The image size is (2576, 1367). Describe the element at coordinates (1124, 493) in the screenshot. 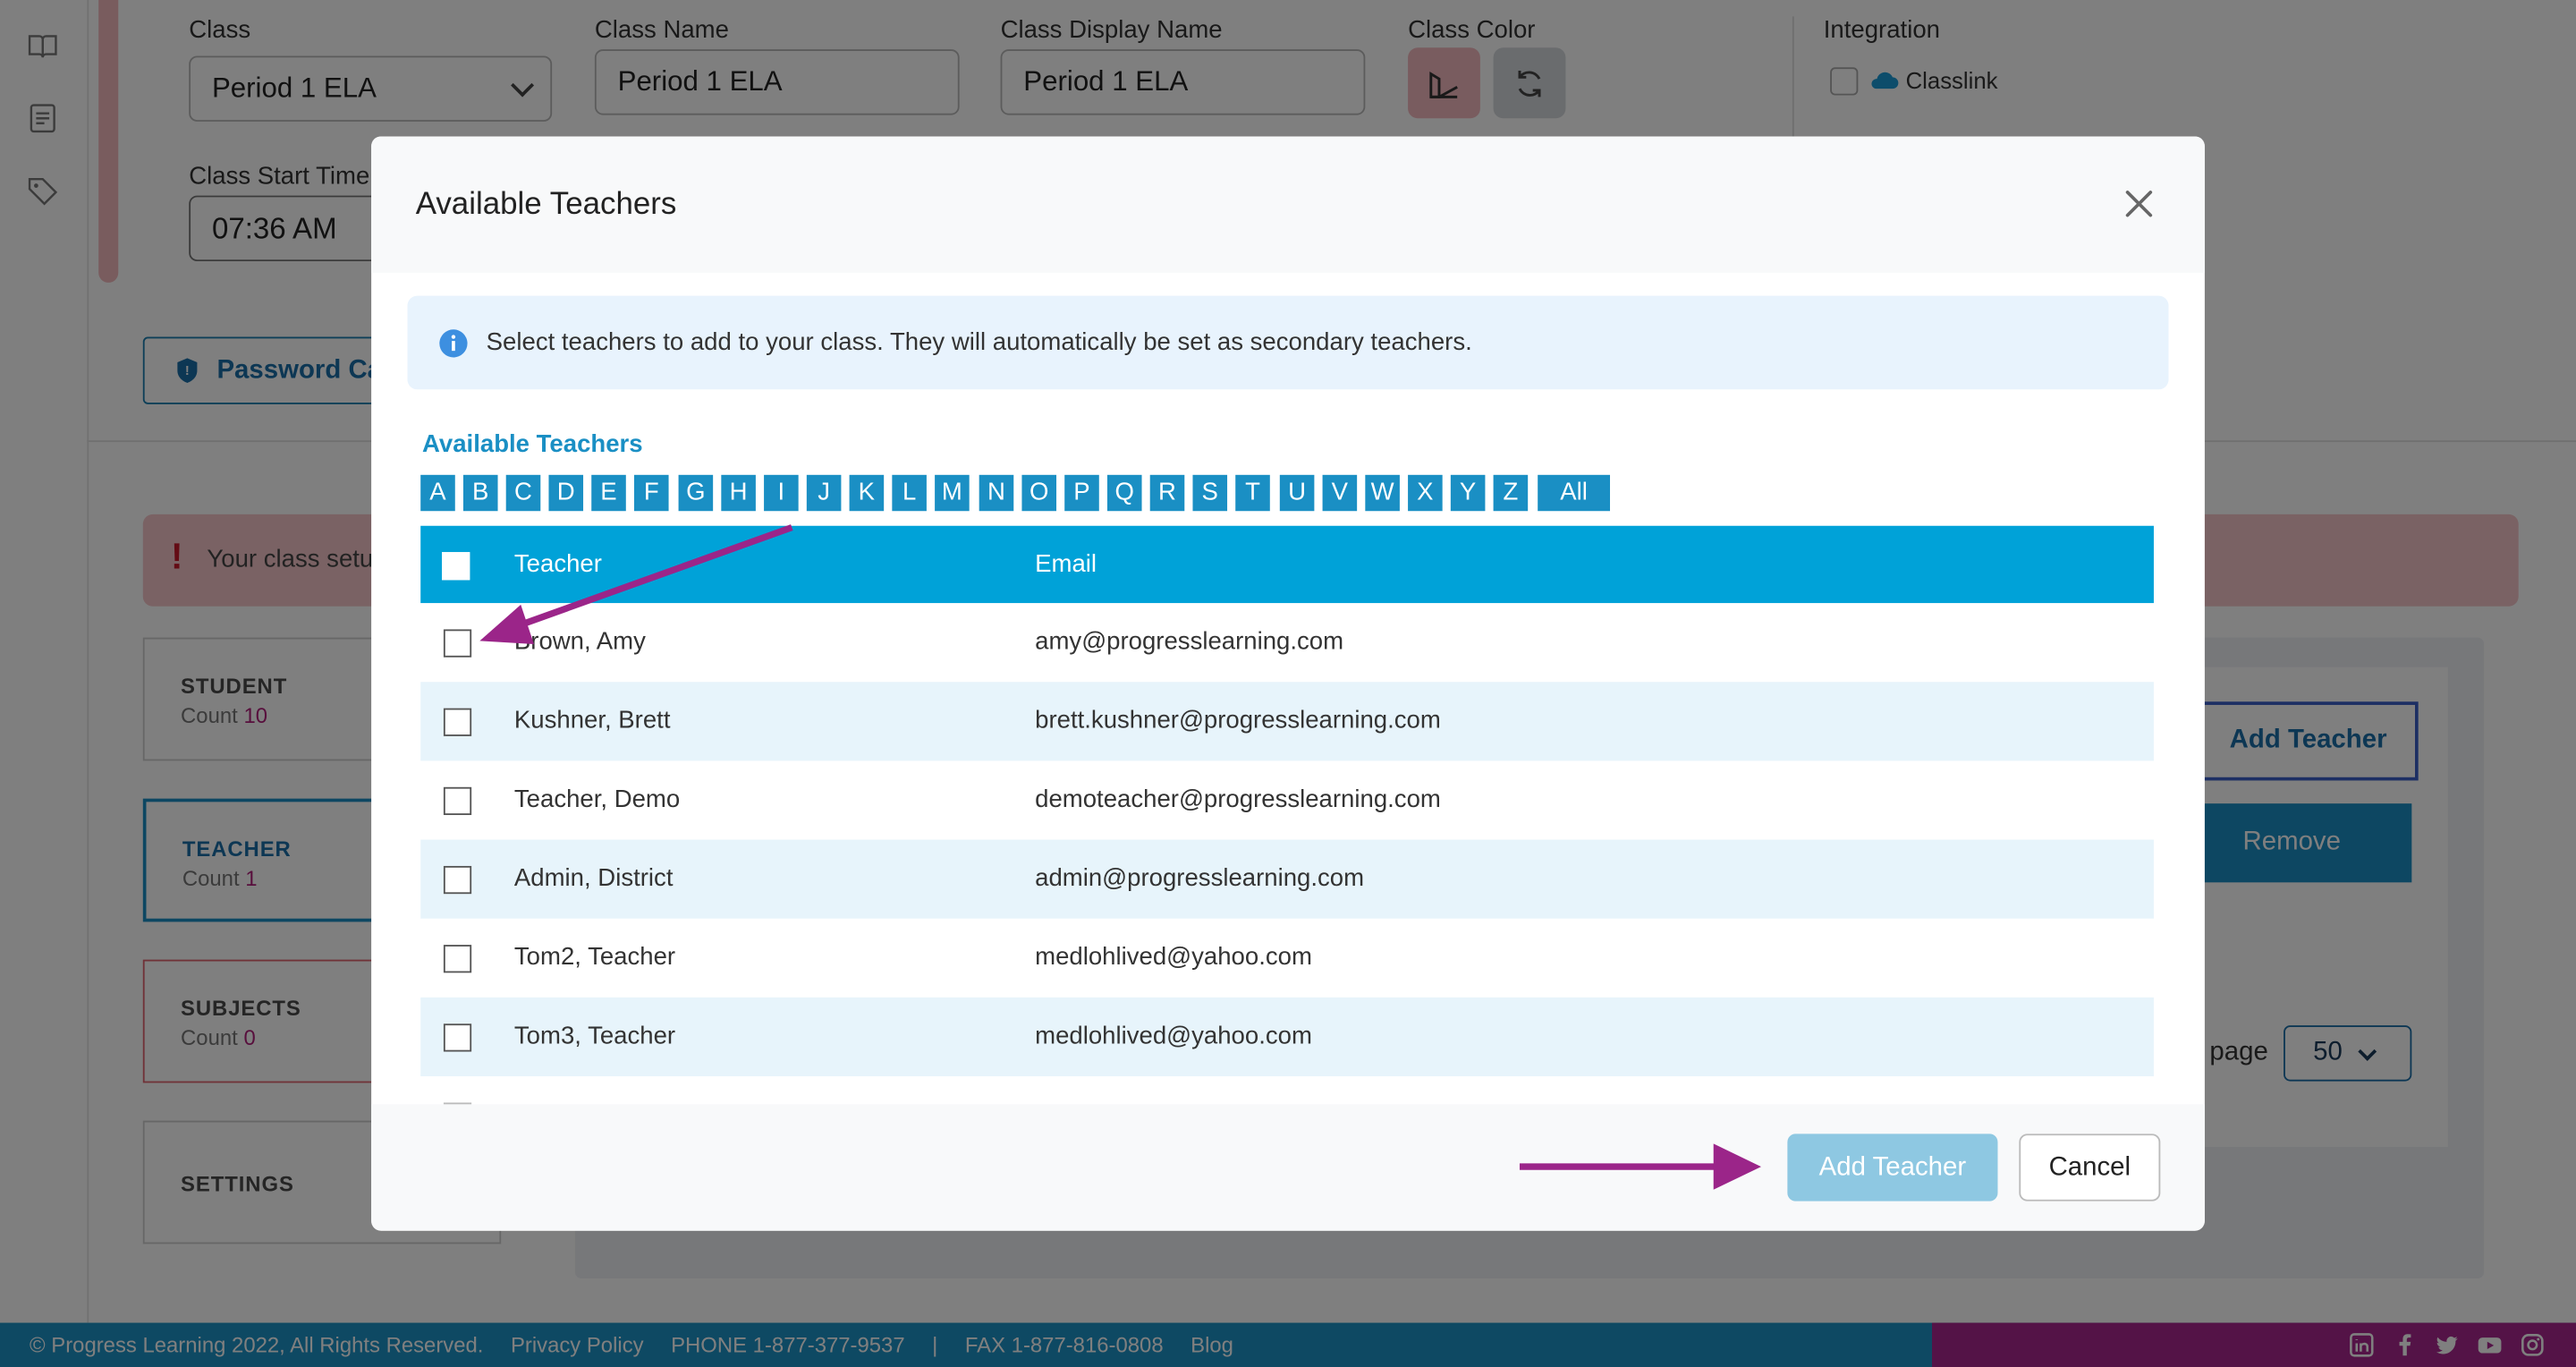

I see `letter-filter-q: Q` at that location.